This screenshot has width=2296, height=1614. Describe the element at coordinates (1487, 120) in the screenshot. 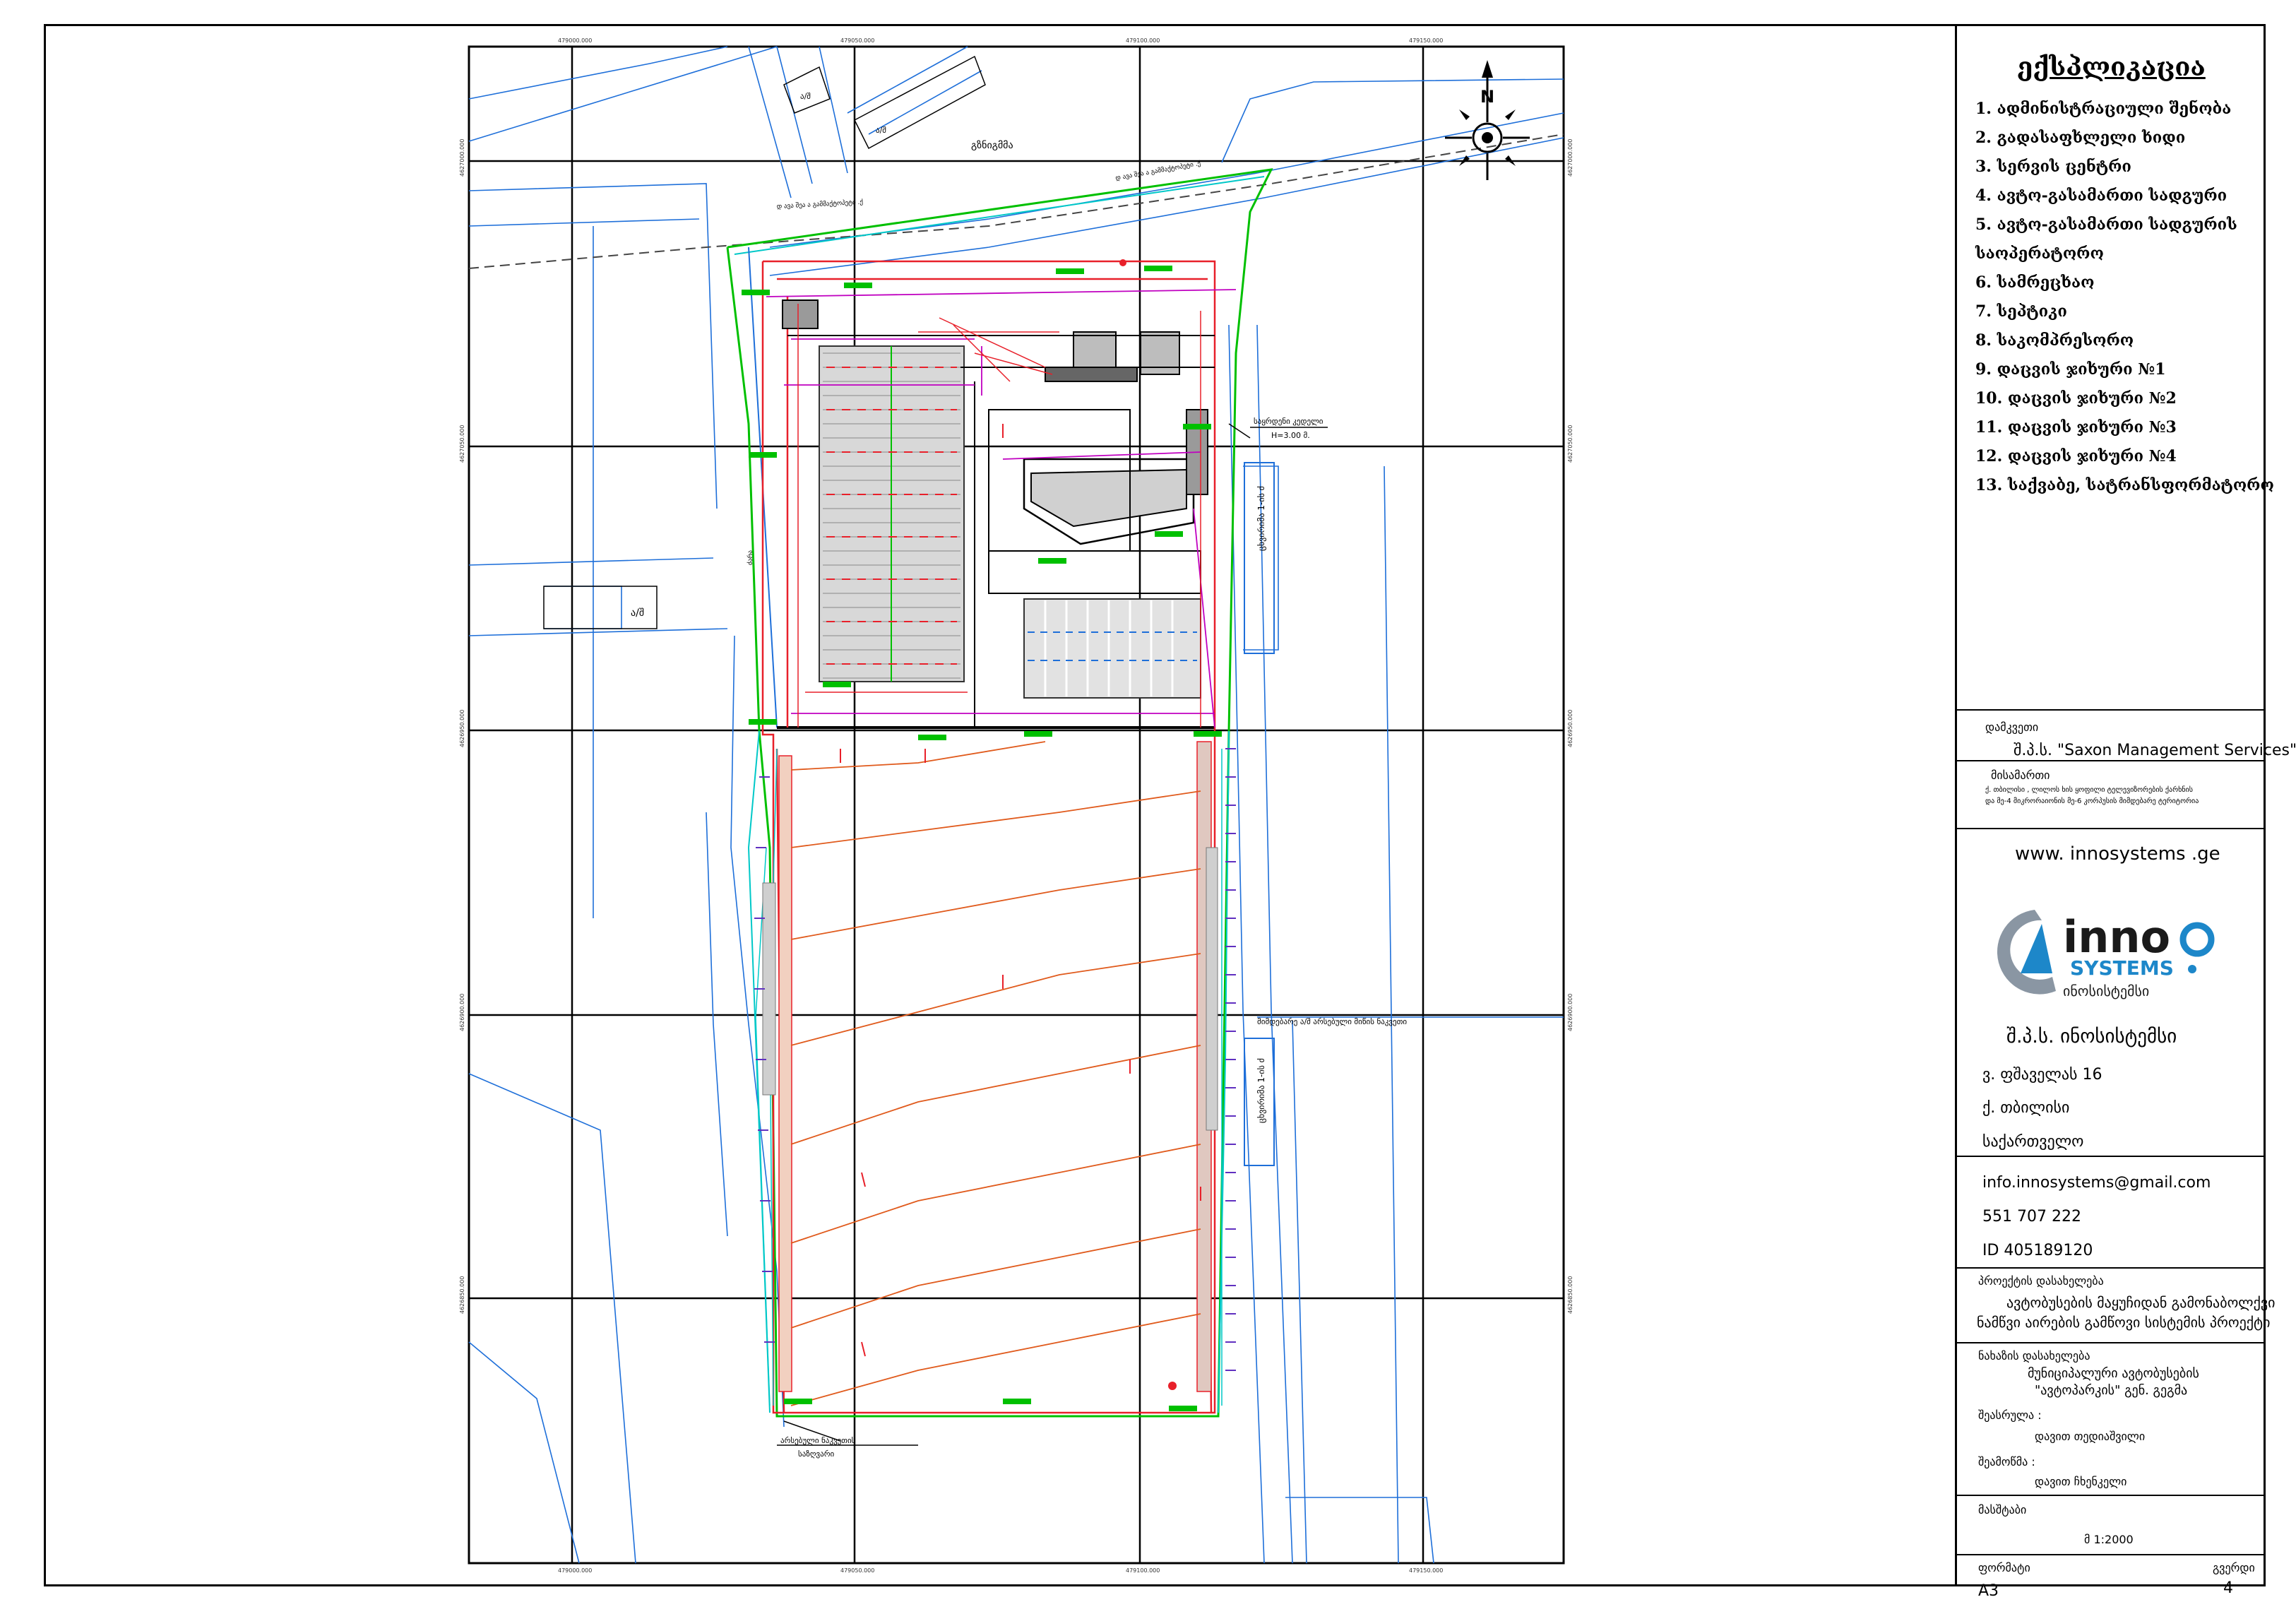

I see `north-arrow: N` at that location.